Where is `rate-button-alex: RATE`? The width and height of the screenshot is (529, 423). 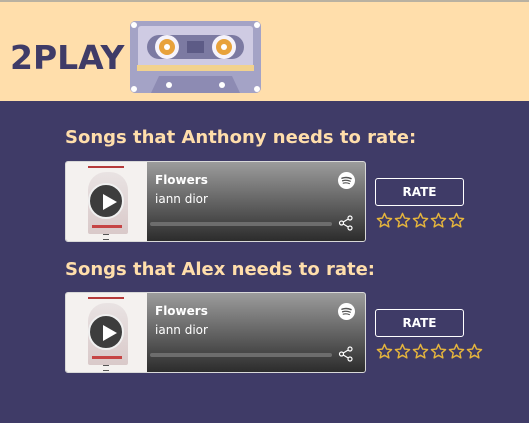 rate-button-alex: RATE is located at coordinates (419, 323).